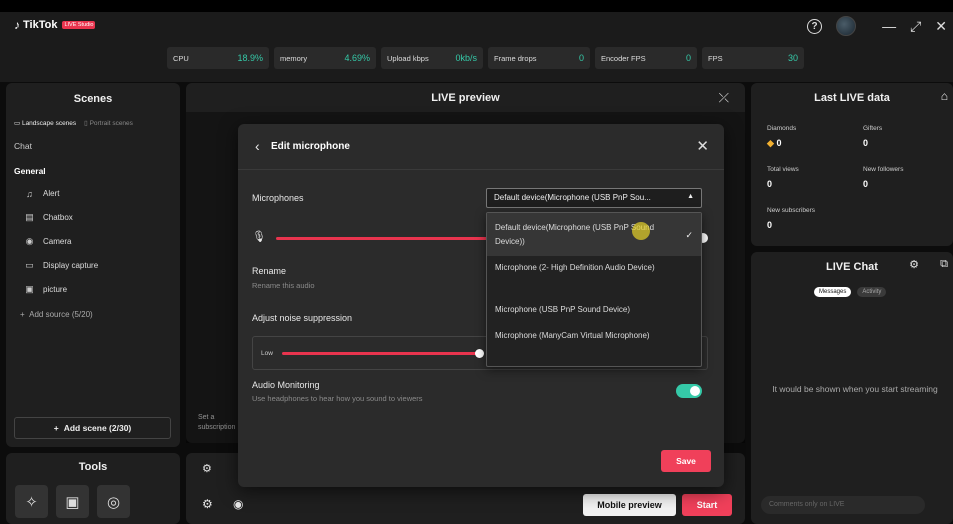 The width and height of the screenshot is (953, 524). I want to click on save-button: Save, so click(686, 461).